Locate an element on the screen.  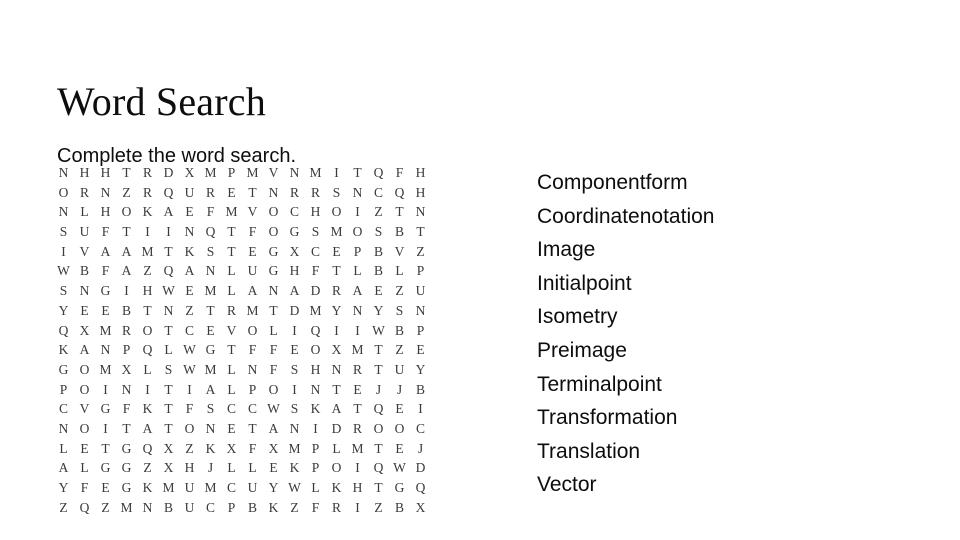
grid-cell: F is located at coordinates (210, 212).